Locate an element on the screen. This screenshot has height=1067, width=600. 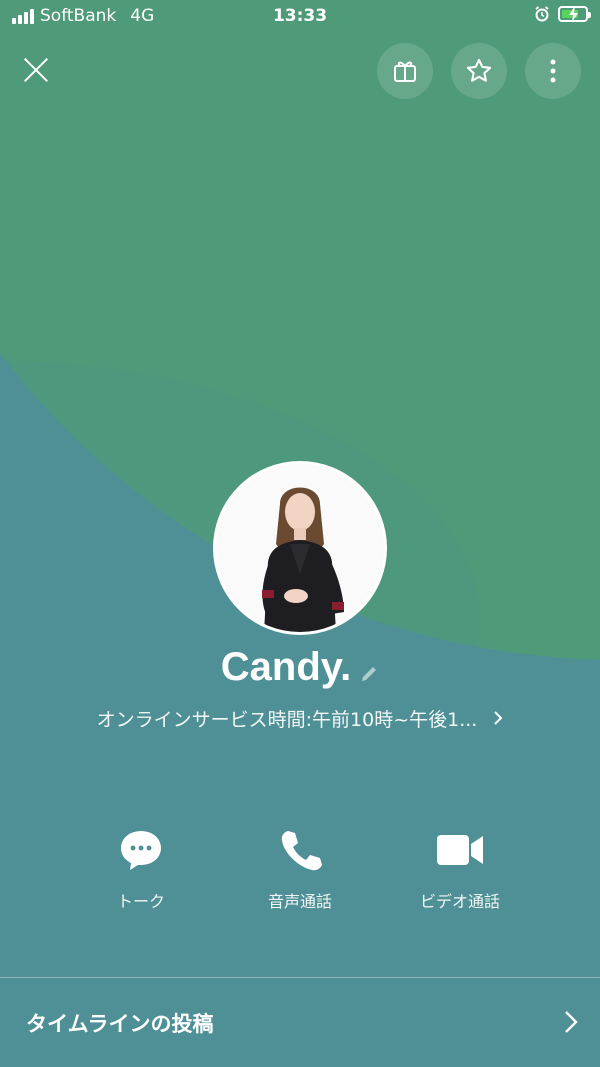
chat-bubble-icon is located at coordinates (141, 850).